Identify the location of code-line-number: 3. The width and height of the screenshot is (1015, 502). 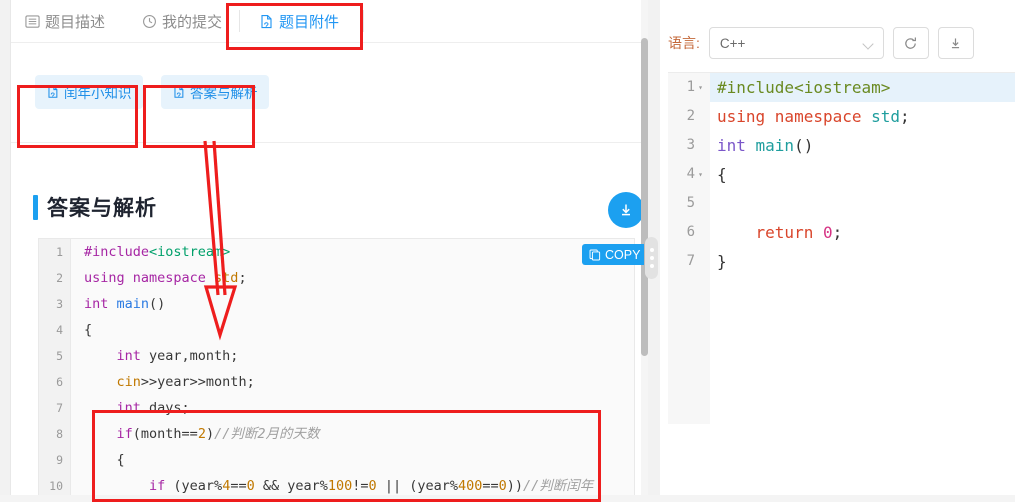
(59, 304).